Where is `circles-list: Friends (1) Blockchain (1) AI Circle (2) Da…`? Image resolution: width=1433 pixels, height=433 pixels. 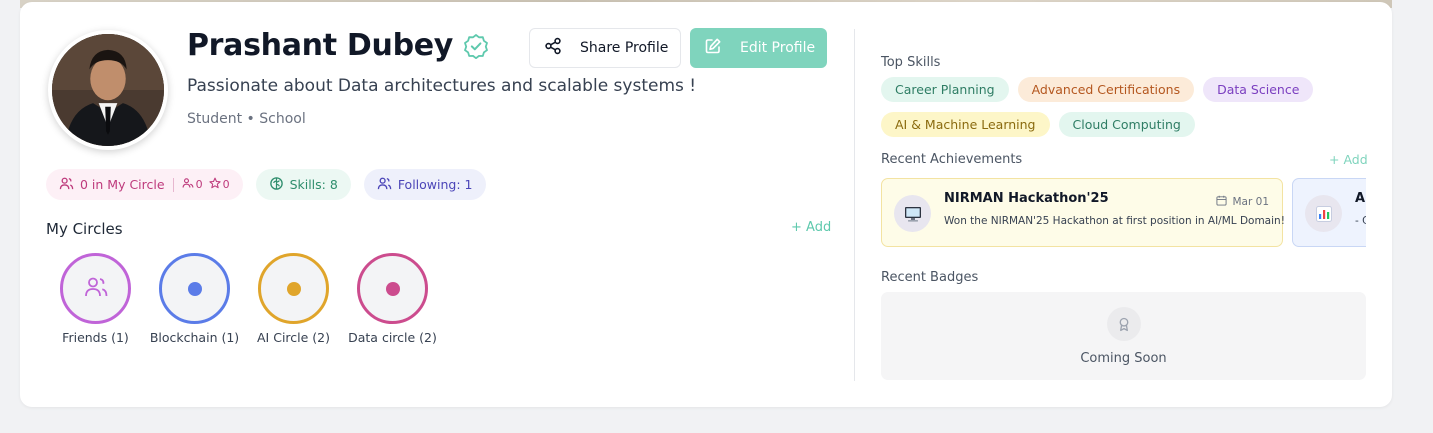
circles-list: Friends (1) Blockchain (1) AI Circle (2) Da… is located at coordinates (244, 299).